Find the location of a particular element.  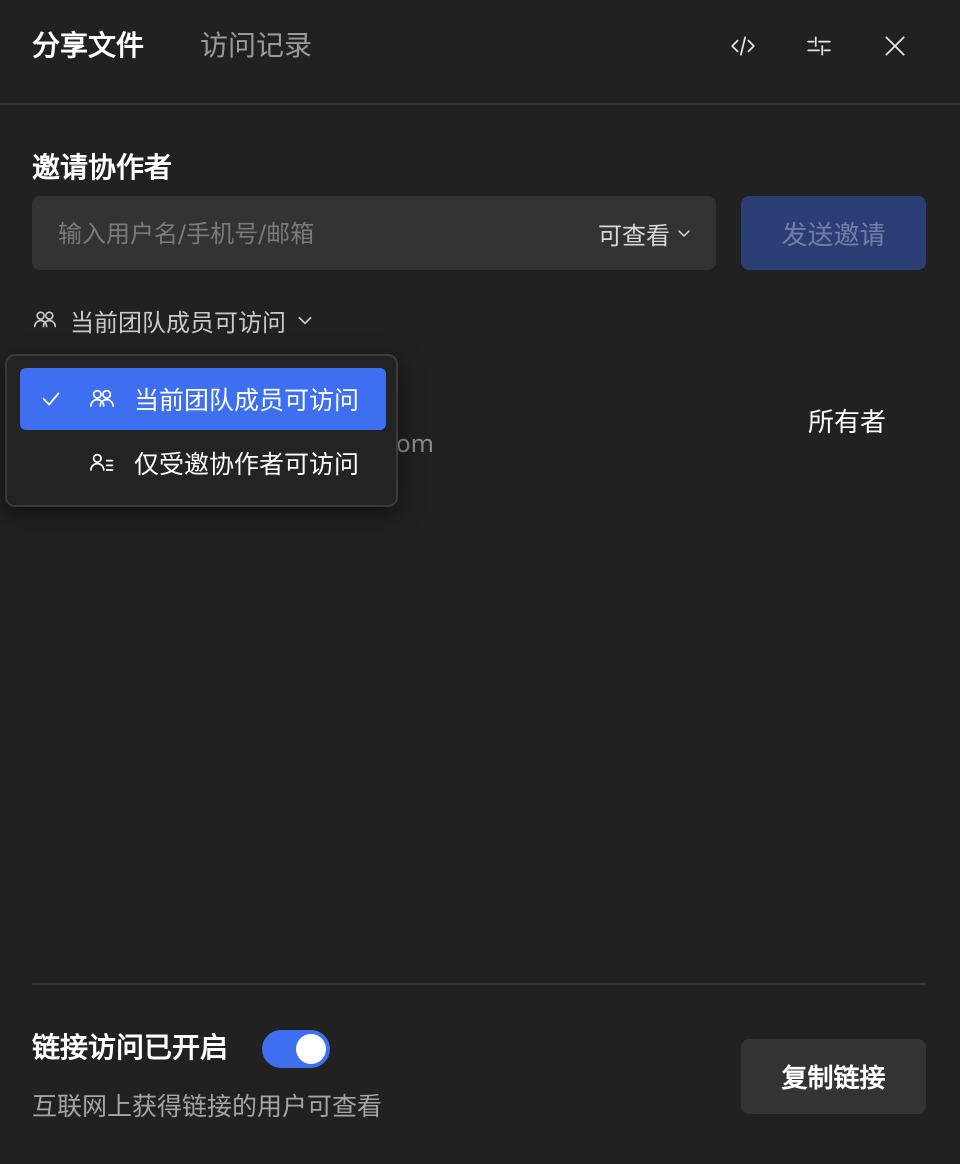

access-scope-value: 当前团队成员可访问 is located at coordinates (178, 322).